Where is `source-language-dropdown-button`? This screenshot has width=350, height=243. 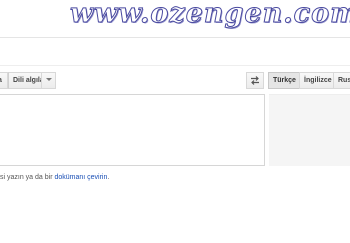 source-language-dropdown-button is located at coordinates (48, 80).